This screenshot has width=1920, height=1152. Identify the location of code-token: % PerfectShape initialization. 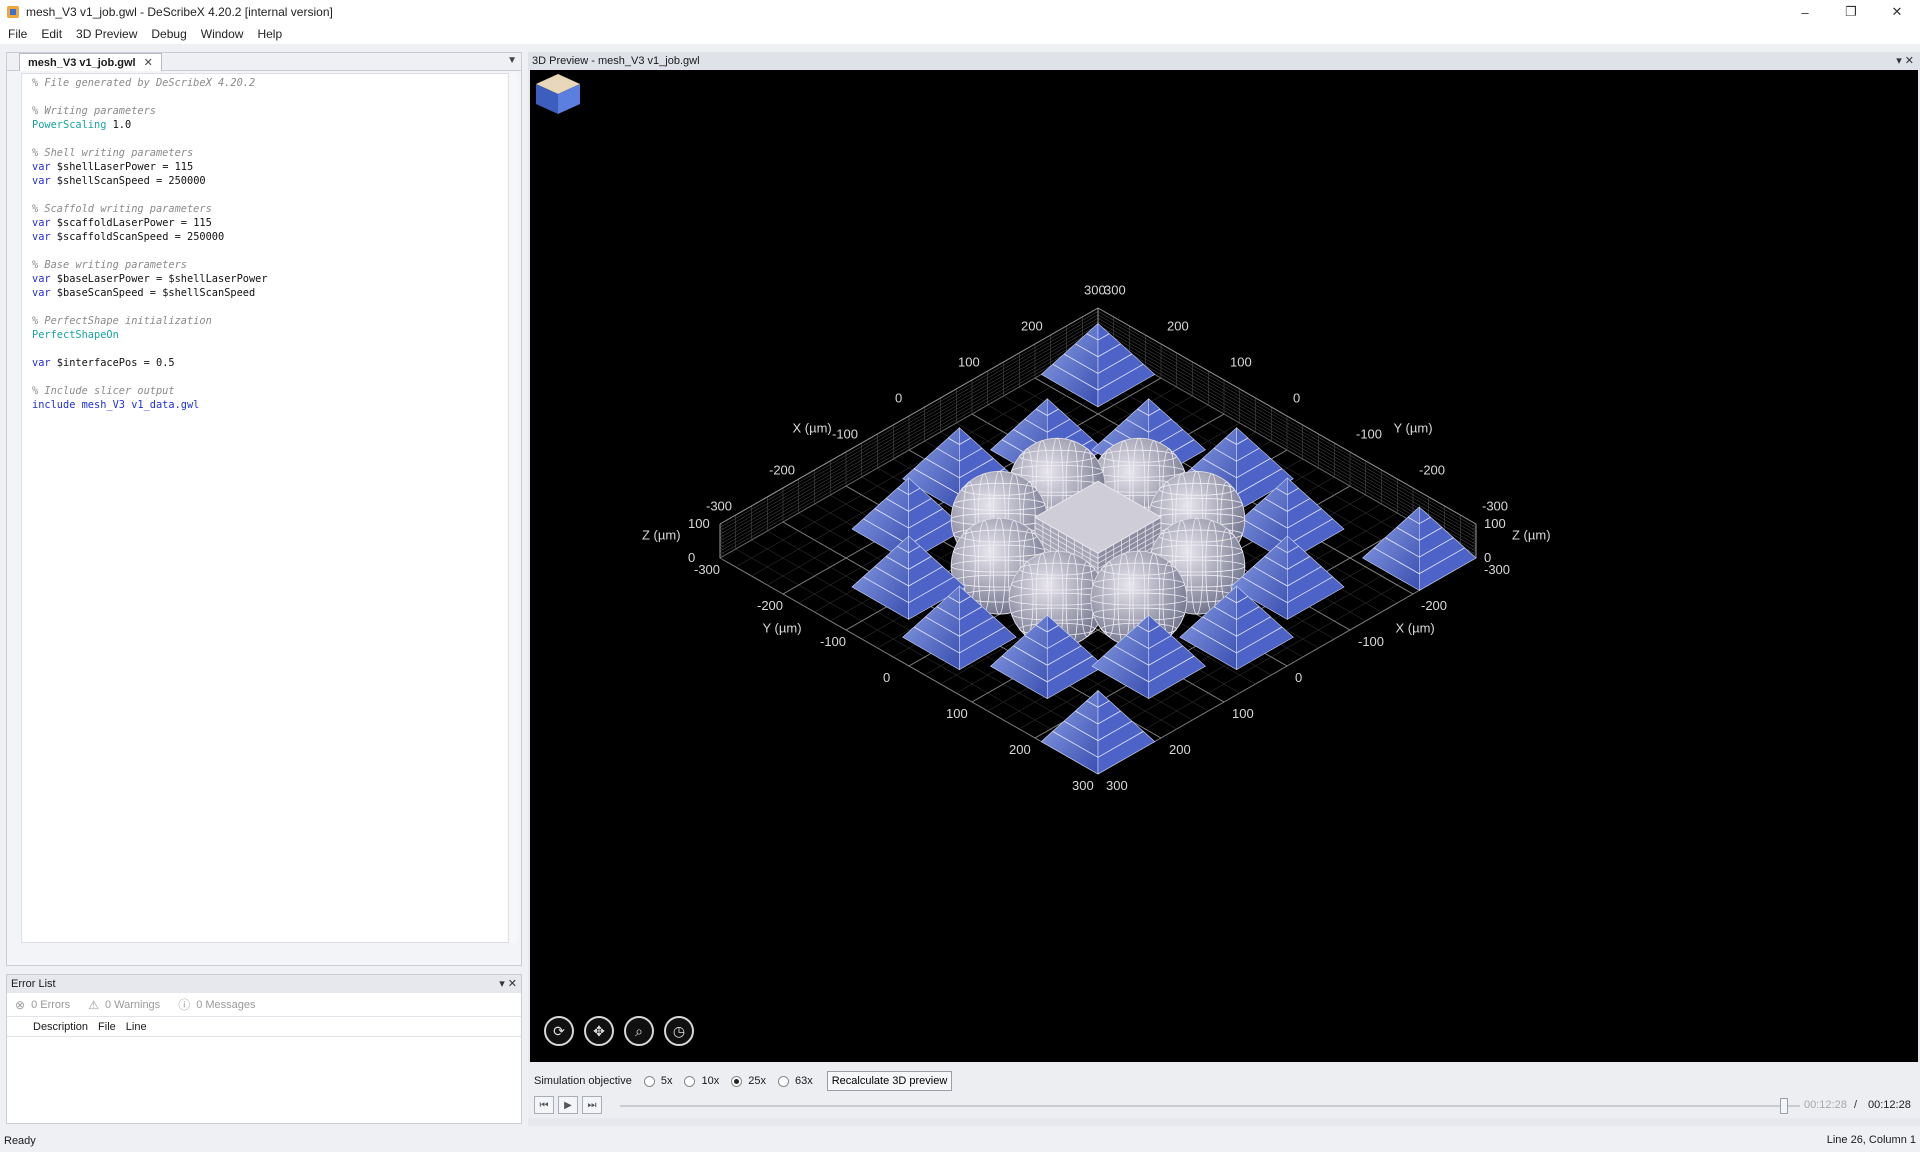
(122, 321).